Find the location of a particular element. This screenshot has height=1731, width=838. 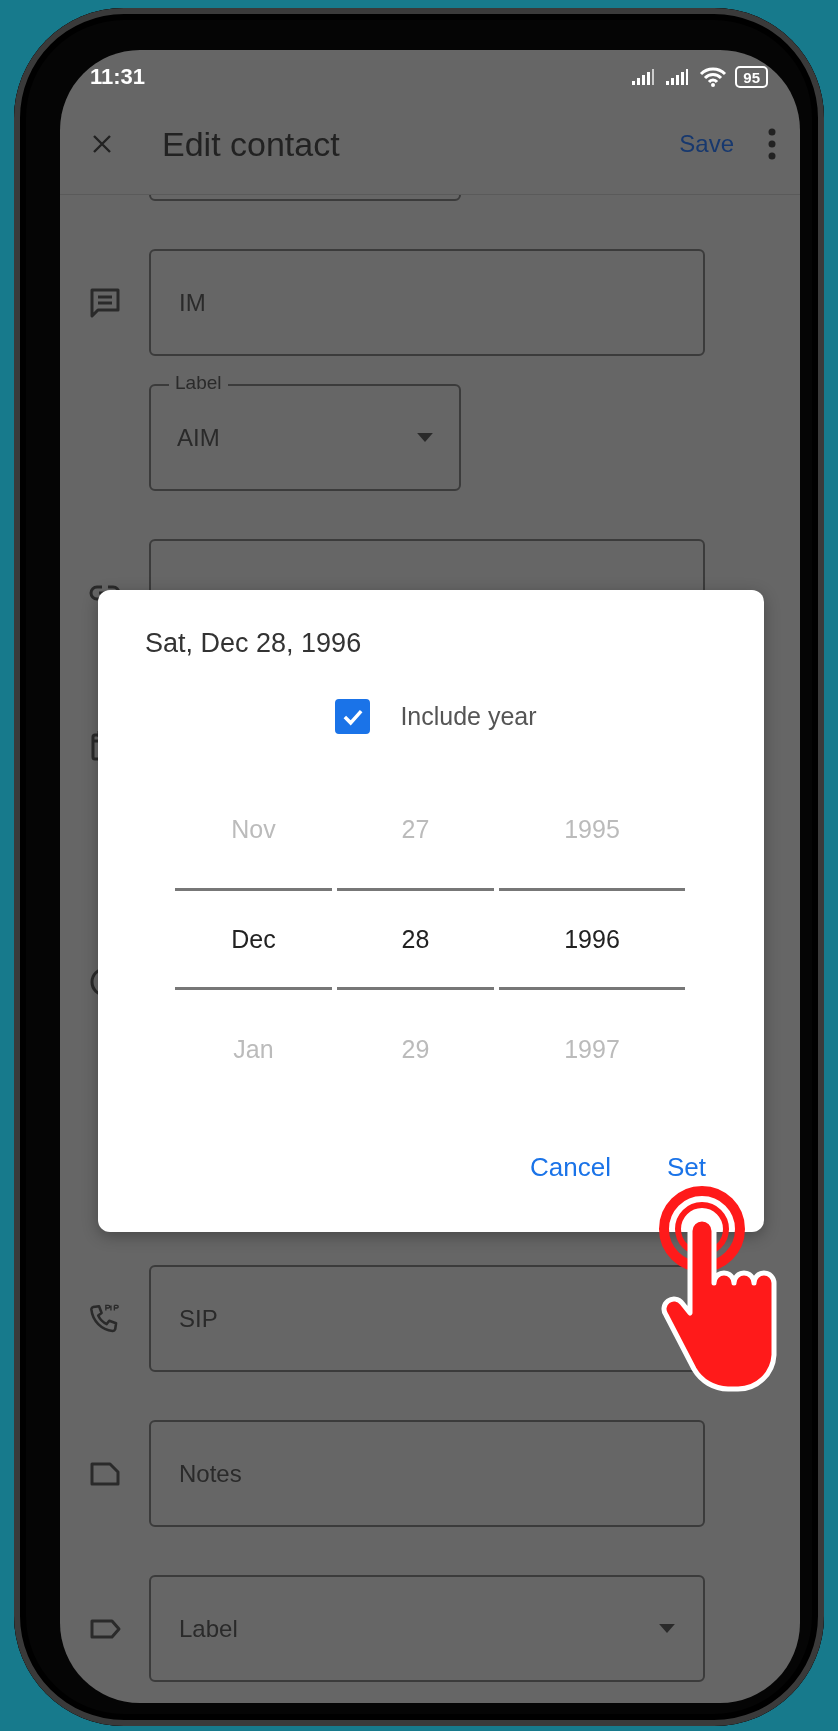

picker-item: 28 is located at coordinates (415, 939).